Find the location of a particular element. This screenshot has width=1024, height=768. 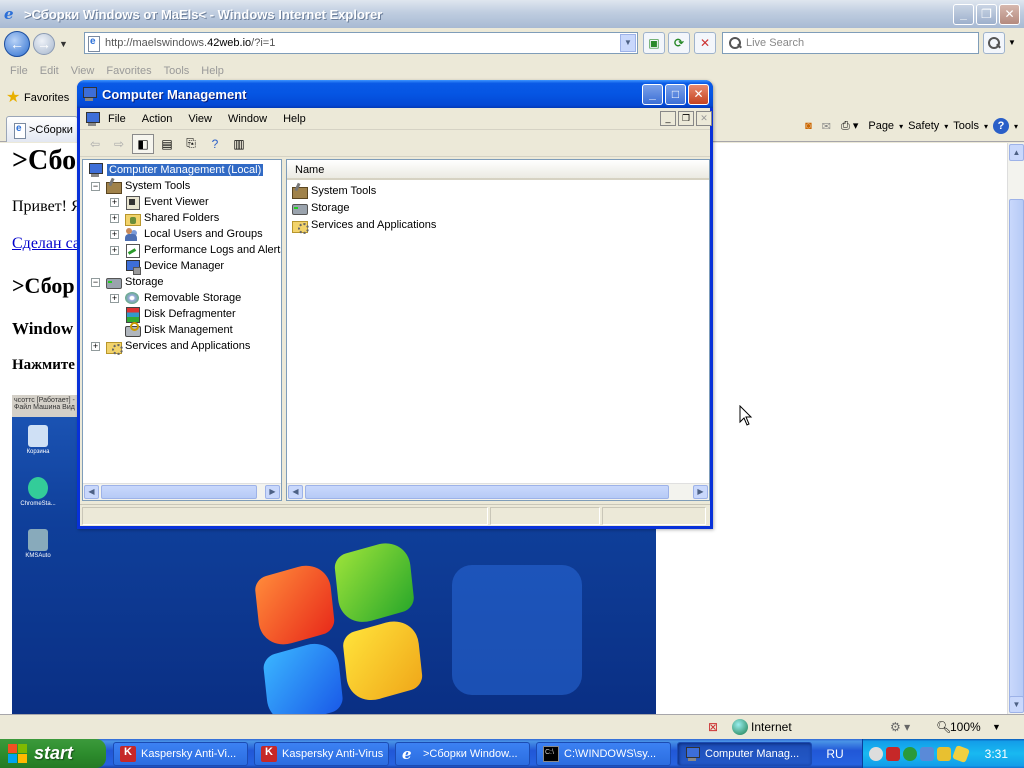

ie-close-button: ✕ is located at coordinates (1009, 14).